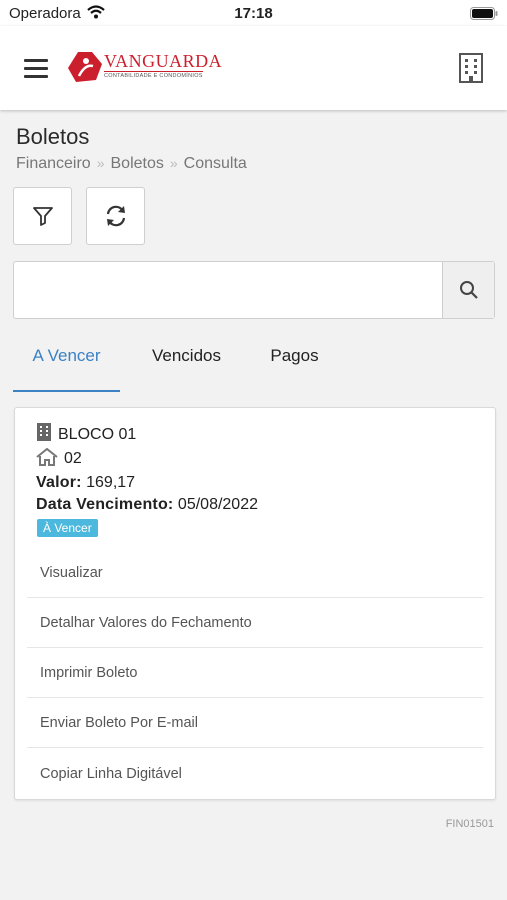 This screenshot has width=507, height=900. I want to click on action-visualizar: Visualizar, so click(255, 573).